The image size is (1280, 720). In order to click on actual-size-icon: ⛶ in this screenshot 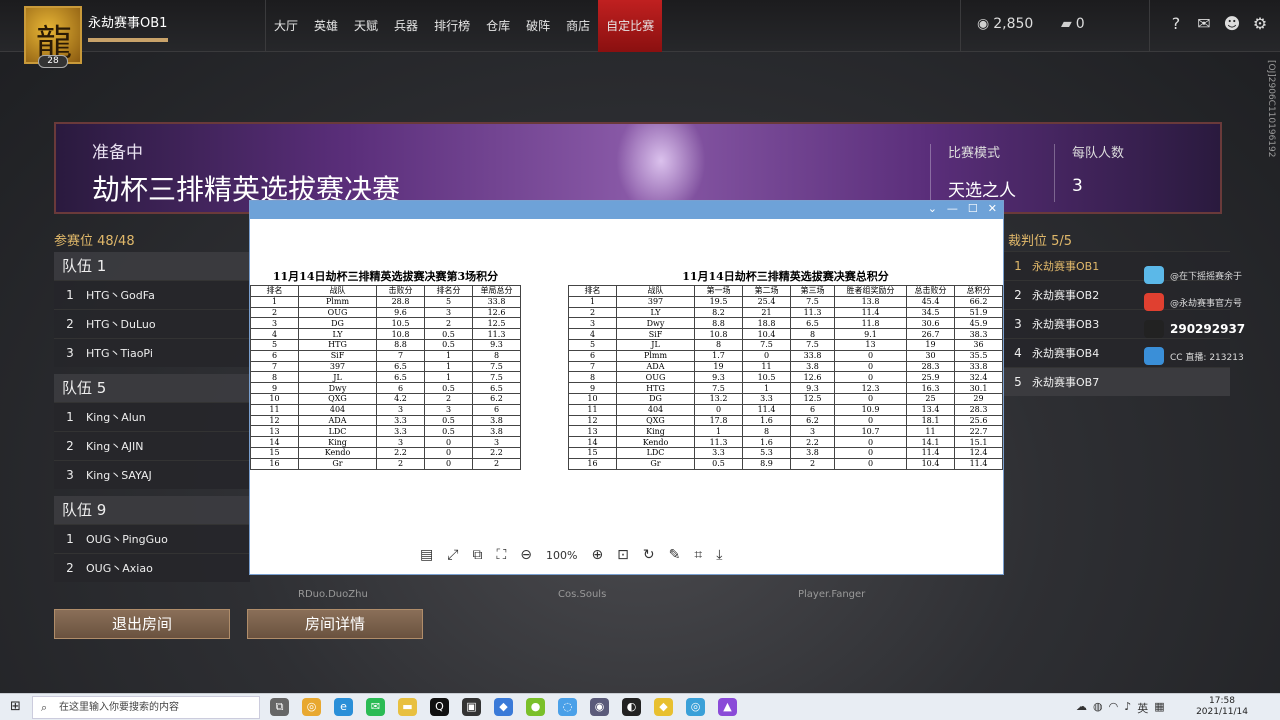, I will do `click(501, 555)`.